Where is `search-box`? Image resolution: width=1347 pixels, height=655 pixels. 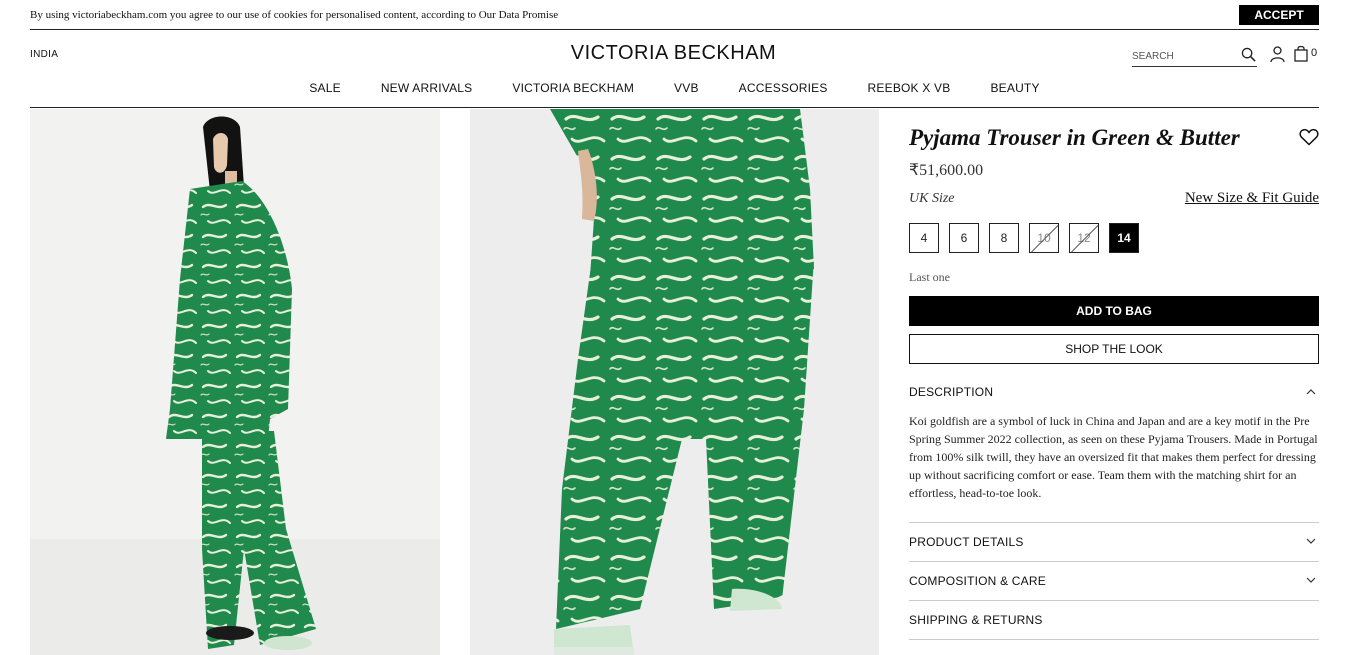
search-box is located at coordinates (1194, 56).